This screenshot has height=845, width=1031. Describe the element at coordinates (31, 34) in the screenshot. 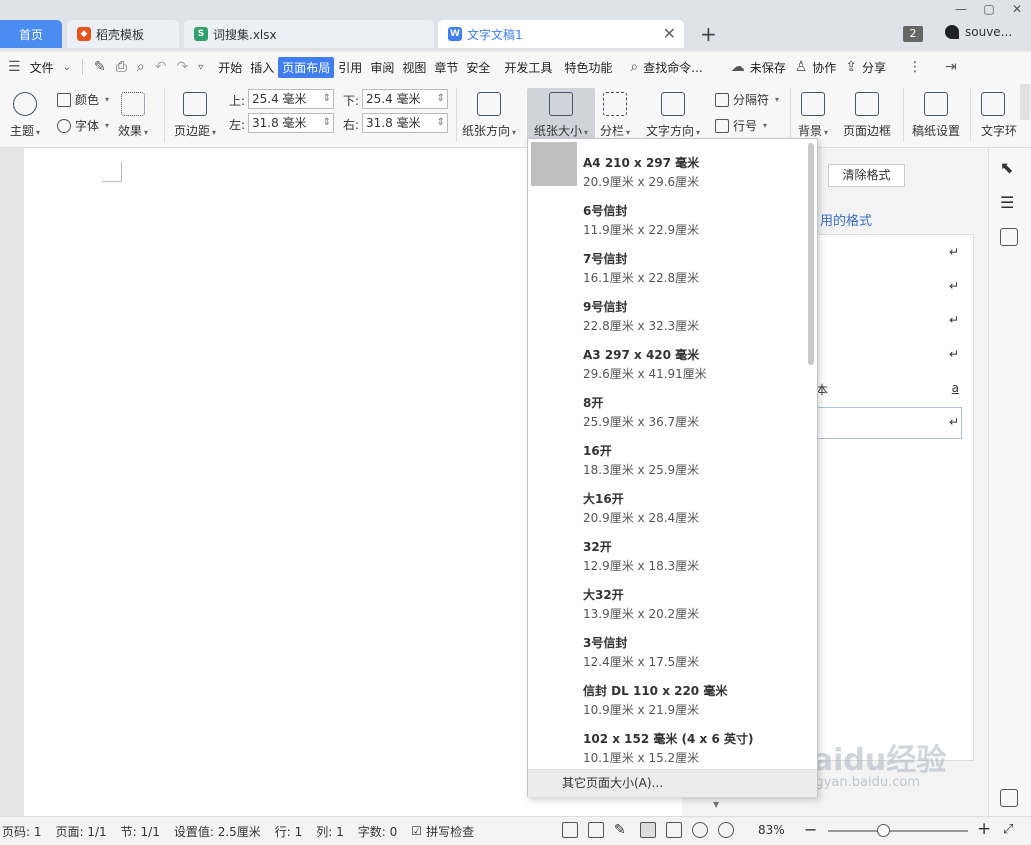

I see `tab-home: 首页` at that location.